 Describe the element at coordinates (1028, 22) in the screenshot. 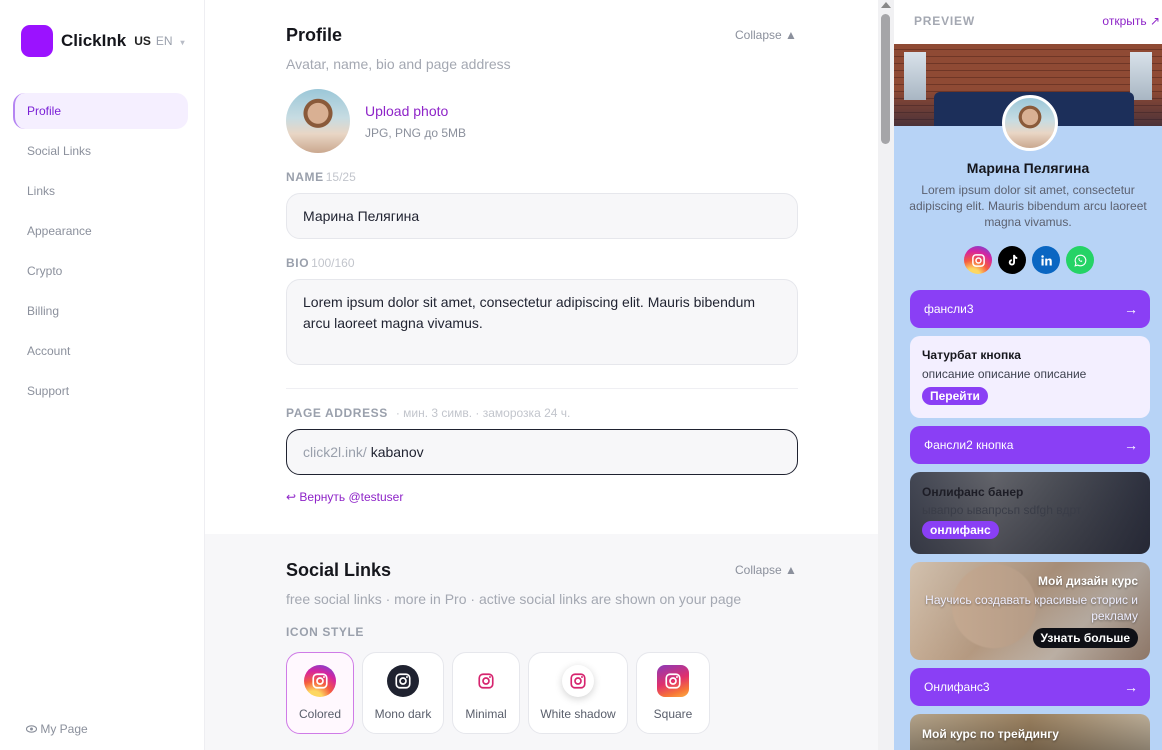

I see `preview-header: PREVIEW открыть ↗` at that location.